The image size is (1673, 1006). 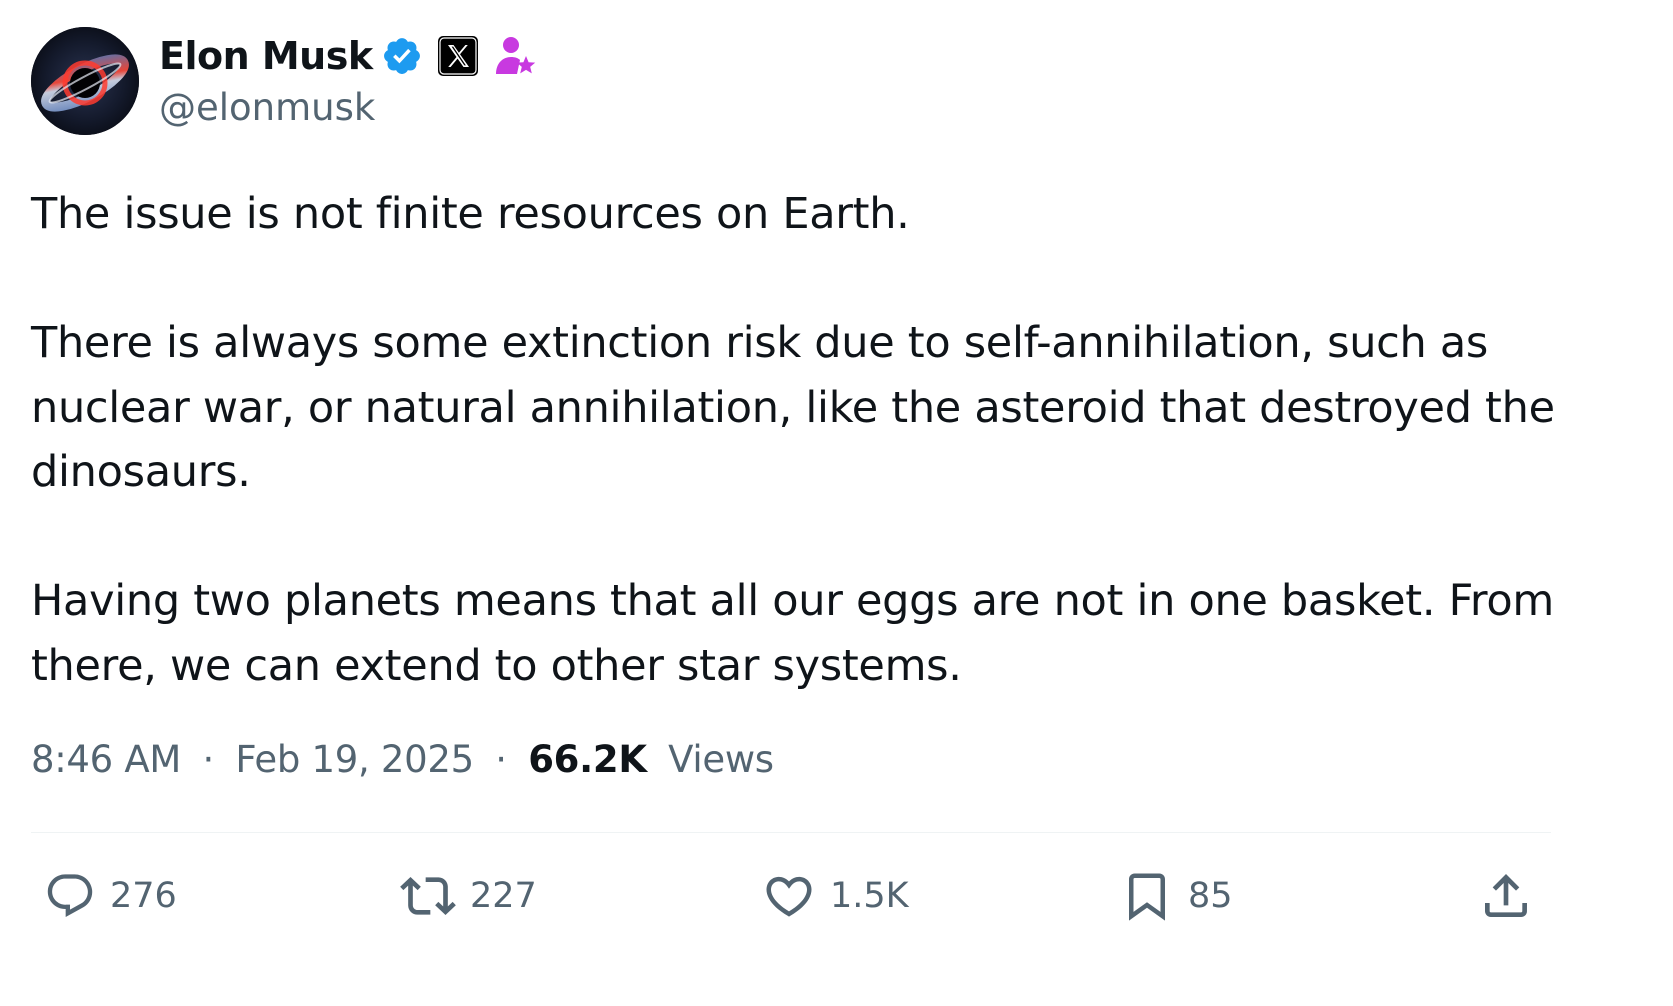 What do you see at coordinates (789, 896) in the screenshot?
I see `heart-icon` at bounding box center [789, 896].